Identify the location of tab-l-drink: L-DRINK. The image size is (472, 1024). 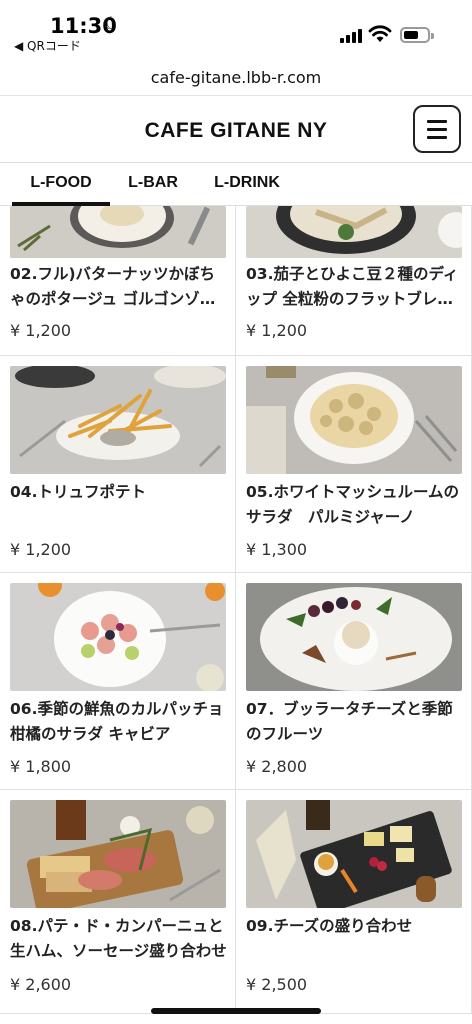
(247, 185).